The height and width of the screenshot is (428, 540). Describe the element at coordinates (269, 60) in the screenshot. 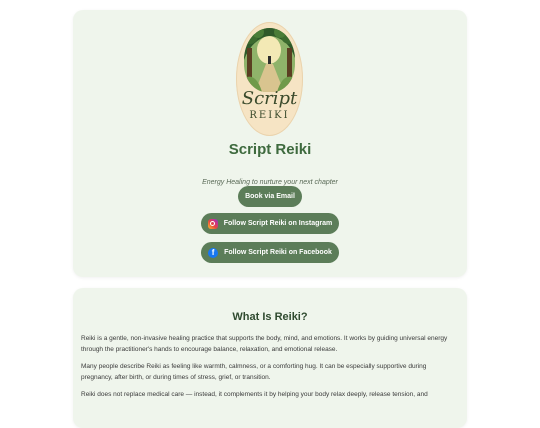

I see `forest-path-illustration` at that location.